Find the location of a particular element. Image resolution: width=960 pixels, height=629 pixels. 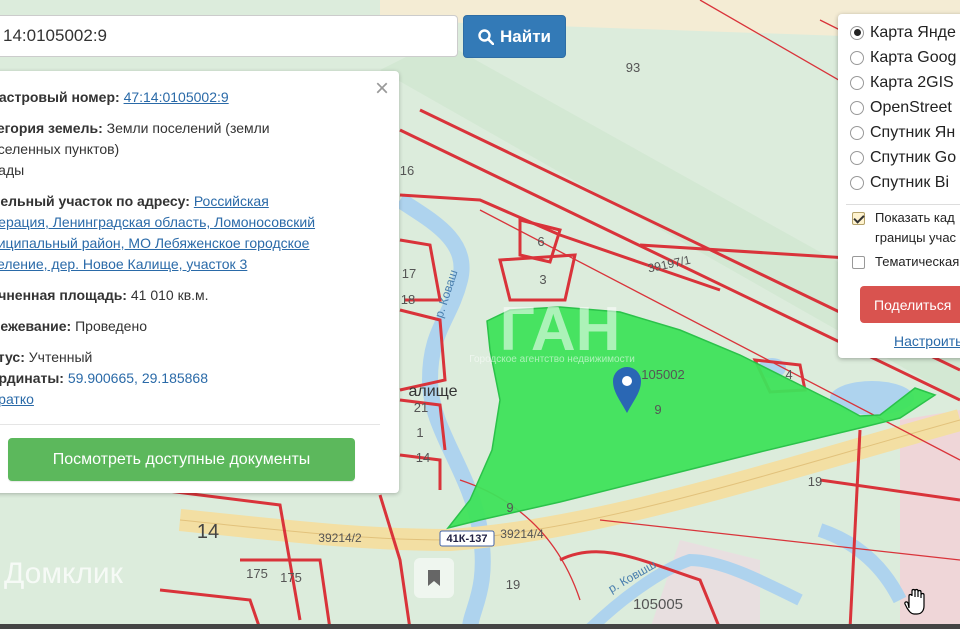

layer-option: Карта 2GIS is located at coordinates (902, 82).